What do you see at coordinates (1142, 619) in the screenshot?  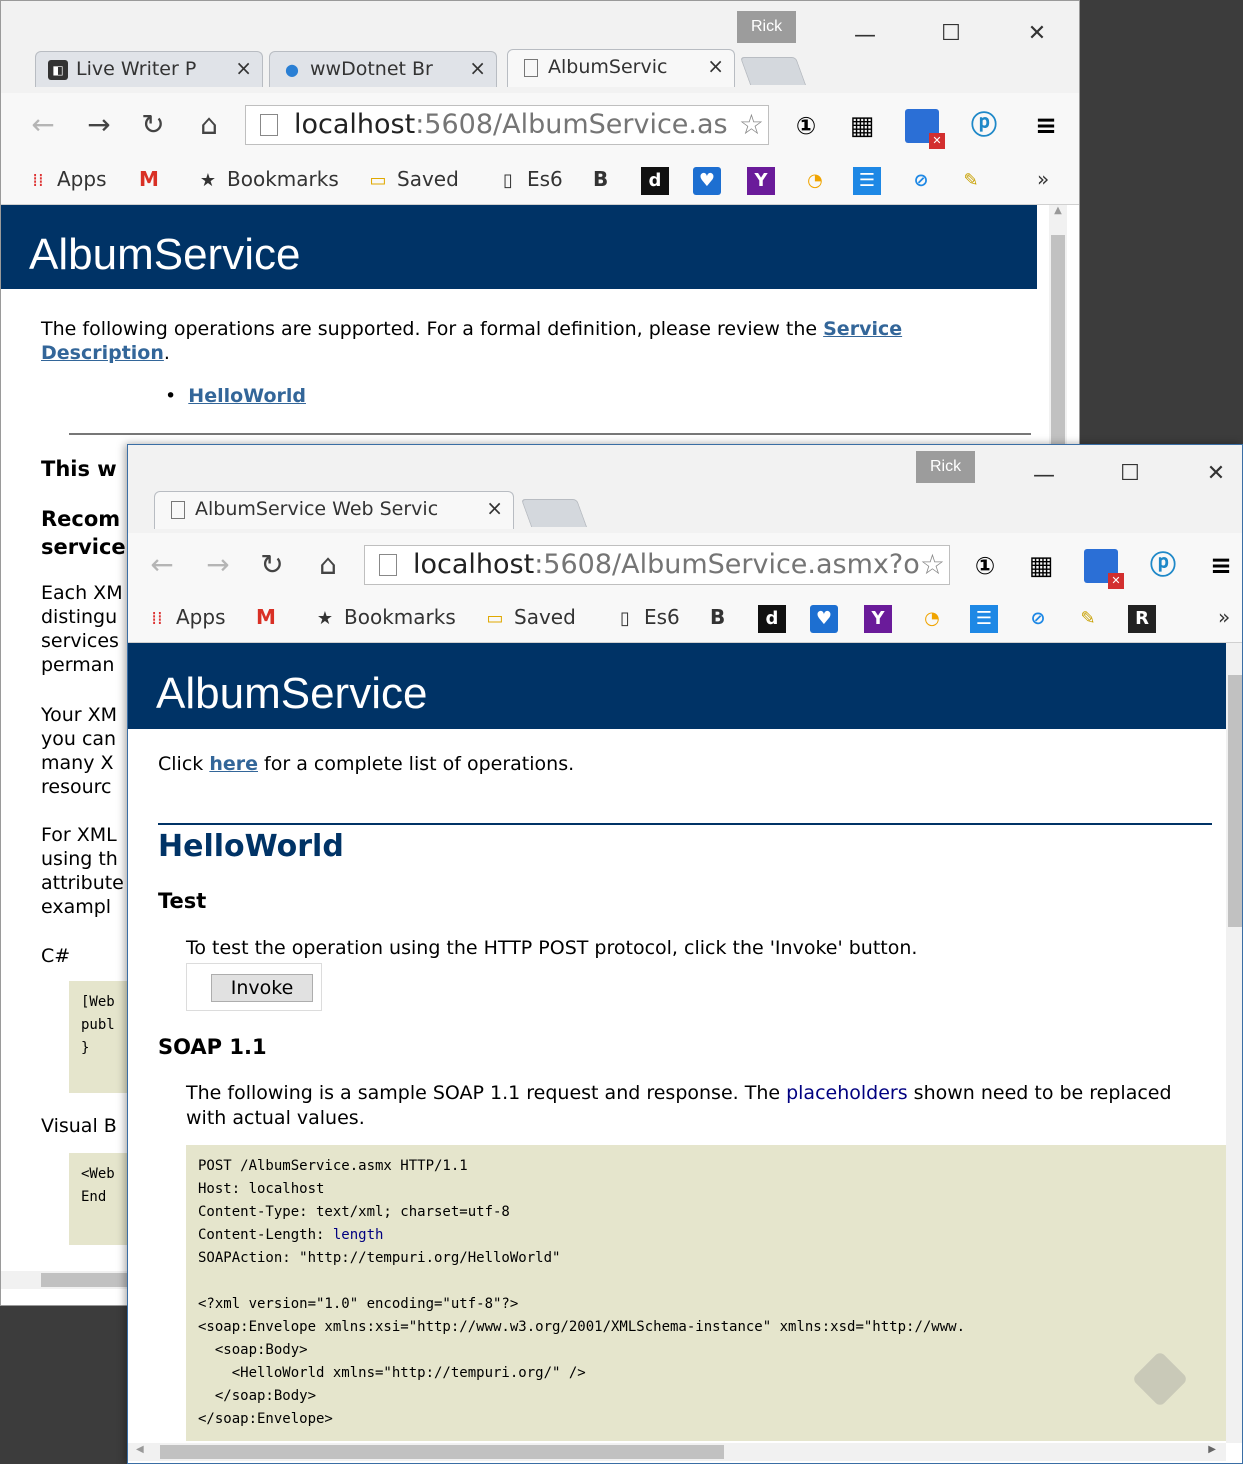 I see `r-bookmark-icon: R` at bounding box center [1142, 619].